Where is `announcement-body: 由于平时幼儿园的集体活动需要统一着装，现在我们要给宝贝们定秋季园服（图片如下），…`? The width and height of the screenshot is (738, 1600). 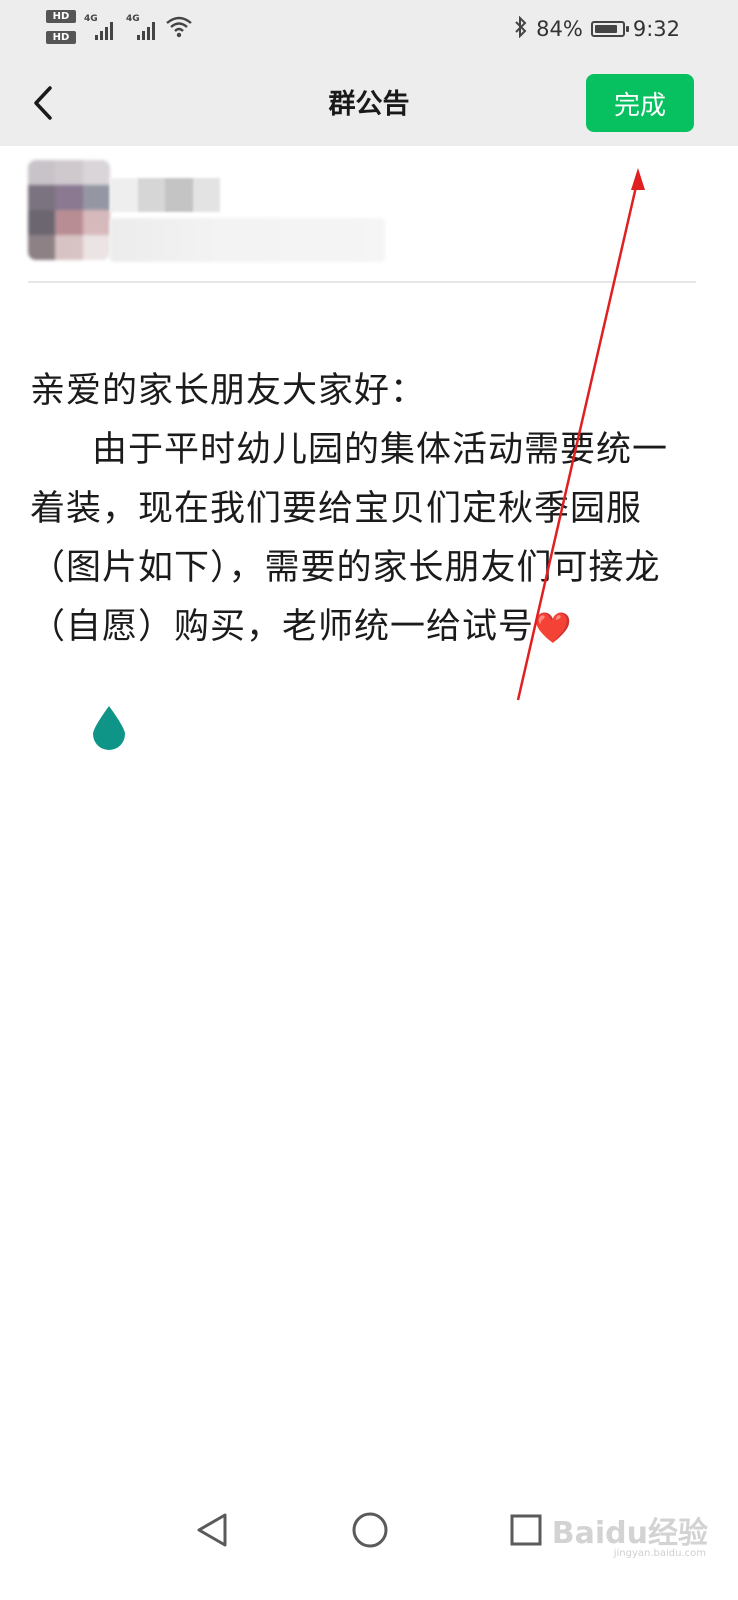
announcement-body: 由于平时幼儿园的集体活动需要统一着装，现在我们要给宝贝们定秋季园服（图片如下），… is located at coordinates (355, 539).